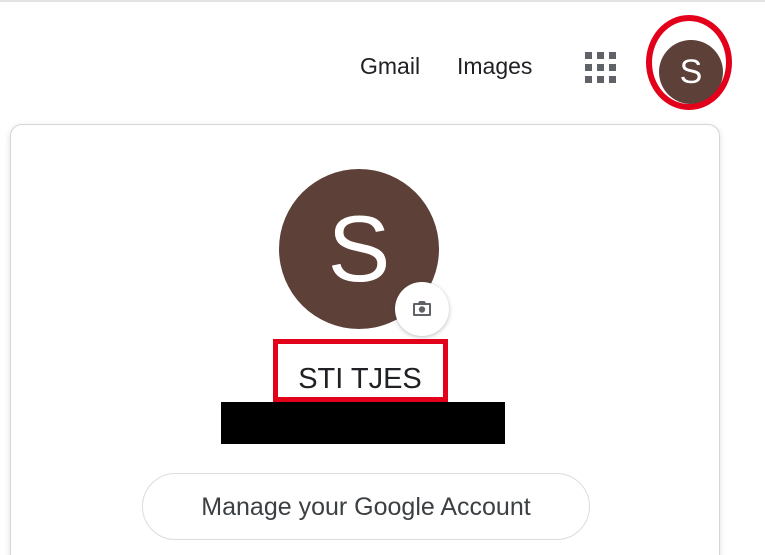 The image size is (765, 555). I want to click on camera-icon, so click(422, 308).